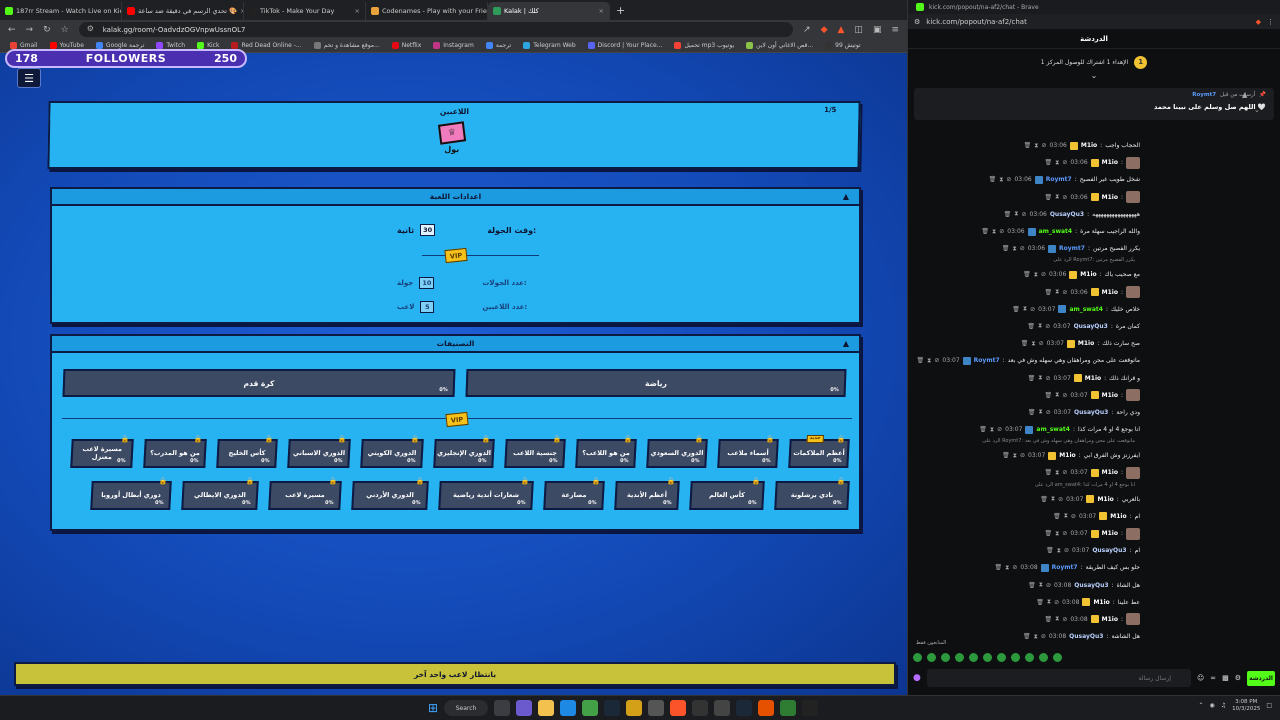 Image resolution: width=1280 pixels, height=720 pixels. What do you see at coordinates (1094, 75) in the screenshot?
I see `expand-icon: ⌄` at bounding box center [1094, 75].